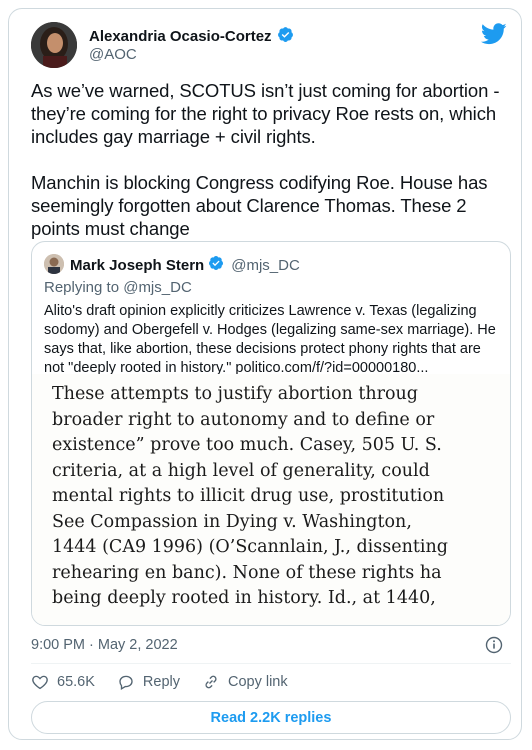 The image size is (532, 750). I want to click on author-name: Alexandria Ocasio-Cortez, so click(180, 36).